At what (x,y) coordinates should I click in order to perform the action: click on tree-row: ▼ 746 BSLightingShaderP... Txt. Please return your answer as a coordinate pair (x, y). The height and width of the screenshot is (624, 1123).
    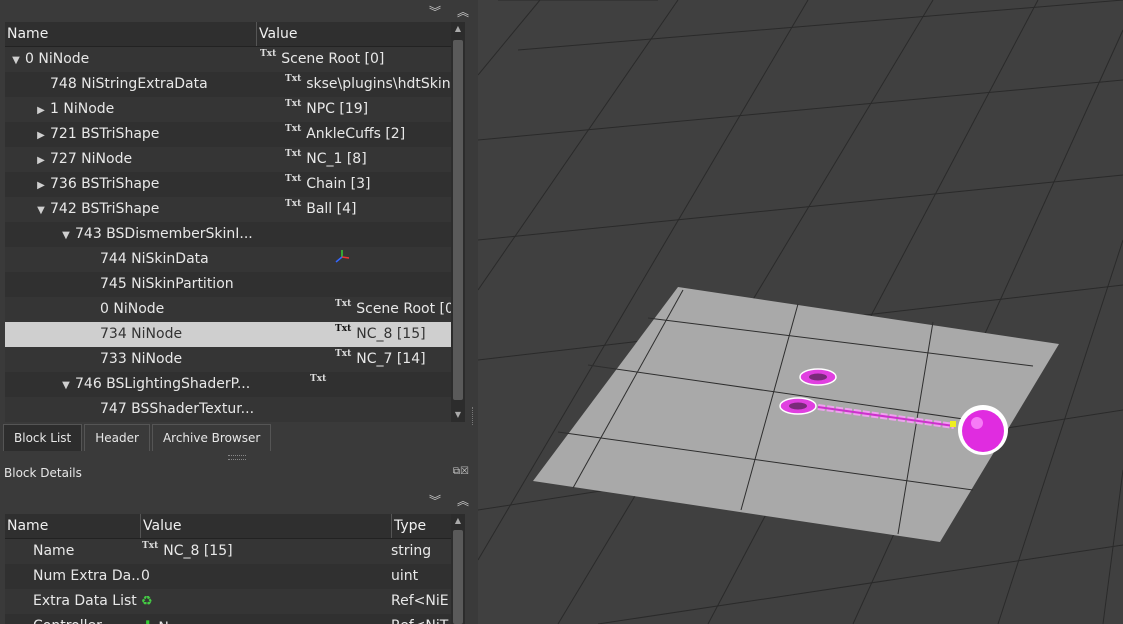
    Looking at the image, I should click on (228, 384).